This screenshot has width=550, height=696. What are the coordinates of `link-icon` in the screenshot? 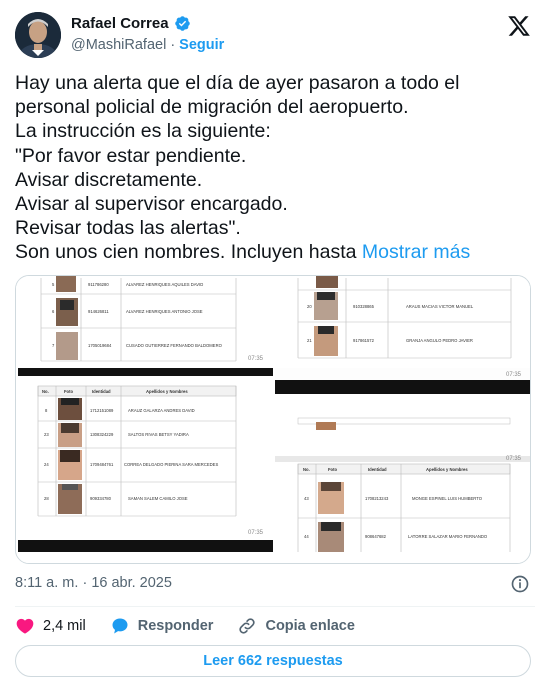 It's located at (247, 626).